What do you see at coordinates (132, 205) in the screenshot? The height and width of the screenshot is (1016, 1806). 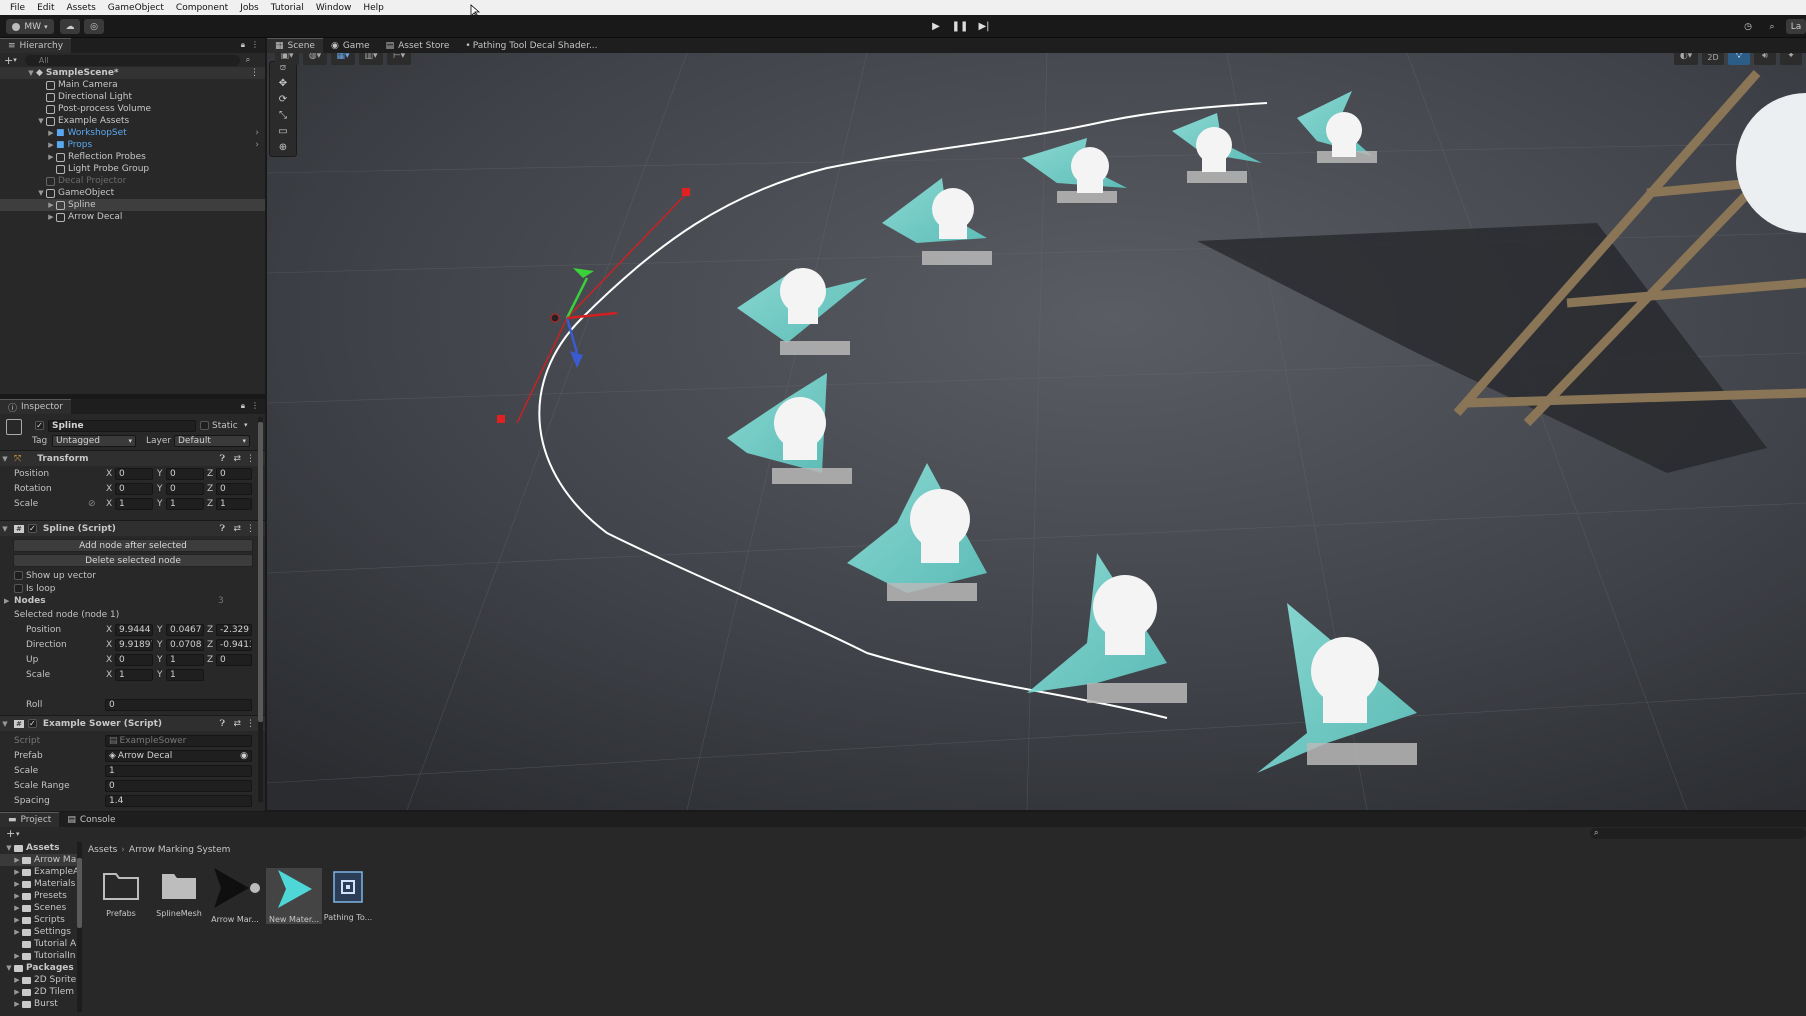 I see `hierarchy-item-spline: ▶ Spline` at bounding box center [132, 205].